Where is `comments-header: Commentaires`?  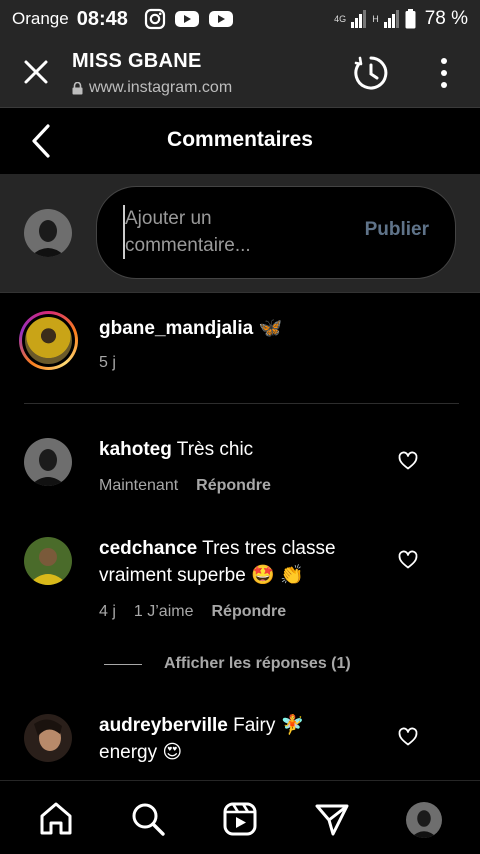 comments-header: Commentaires is located at coordinates (240, 141).